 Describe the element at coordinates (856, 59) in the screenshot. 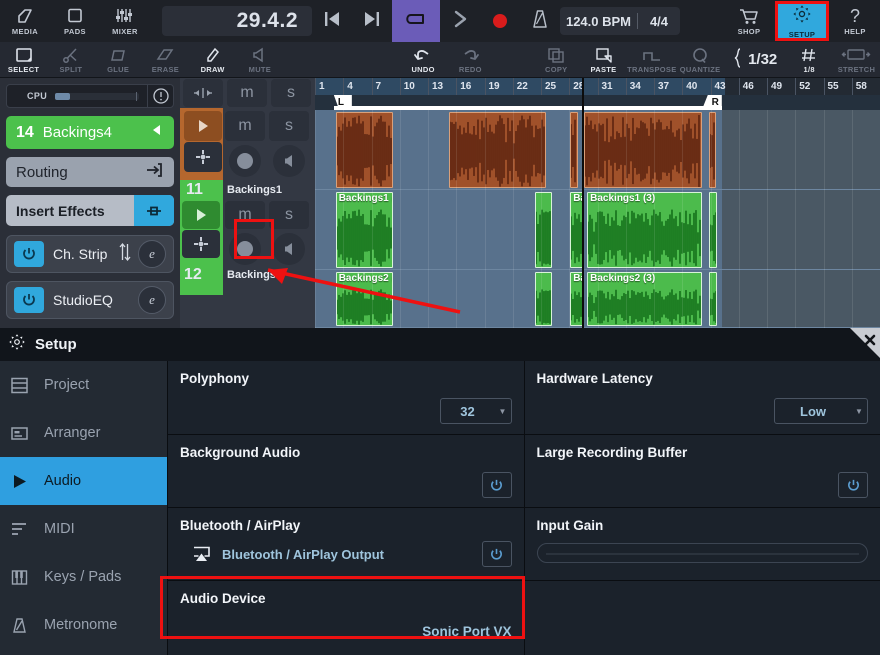

I see `tool-stretch: STRETCH` at that location.